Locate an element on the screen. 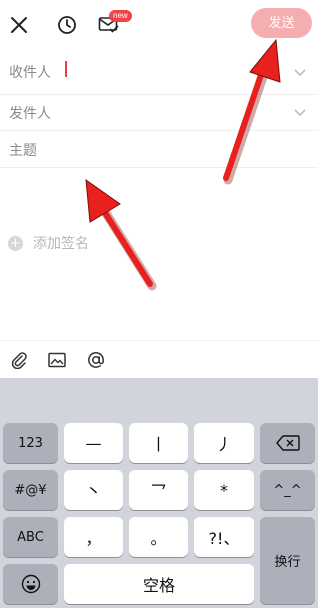 This screenshot has height=608, width=320. text-caret is located at coordinates (66, 69).